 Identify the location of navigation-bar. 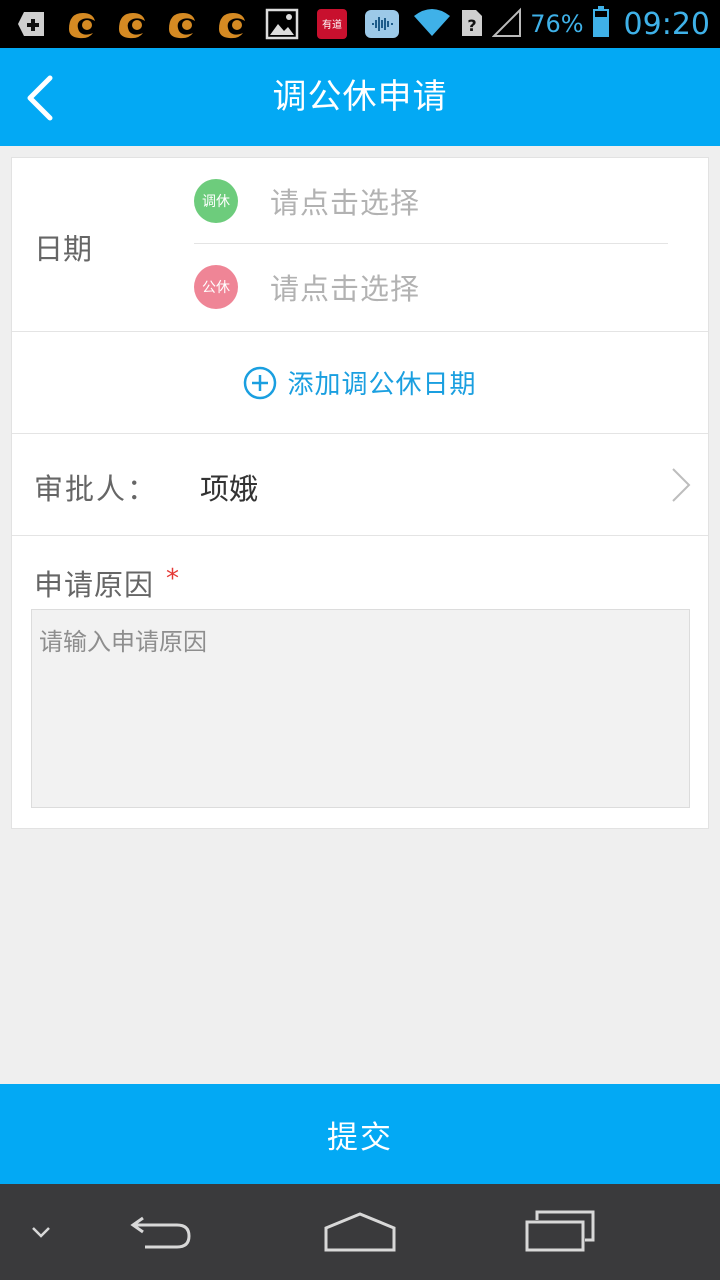
(360, 1232).